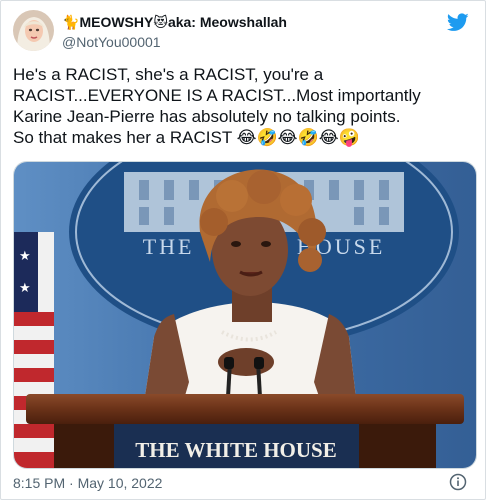 The image size is (486, 500). I want to click on cat-emoji-icon: 🐈, so click(71, 23).